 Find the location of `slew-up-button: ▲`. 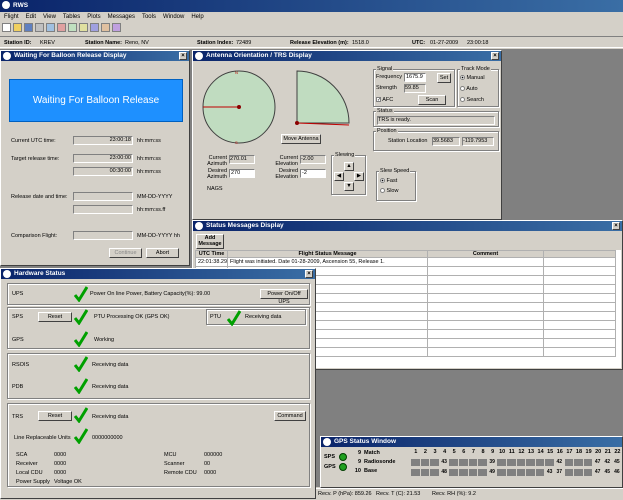

slew-up-button: ▲ is located at coordinates (349, 166).